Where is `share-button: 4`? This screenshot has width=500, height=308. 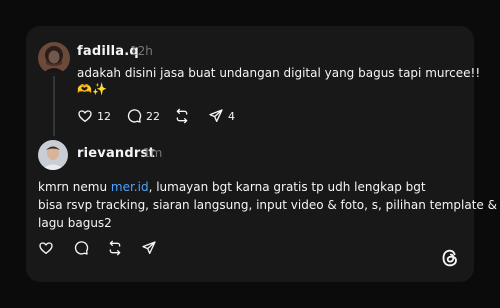
share-button: 4 is located at coordinates (221, 116).